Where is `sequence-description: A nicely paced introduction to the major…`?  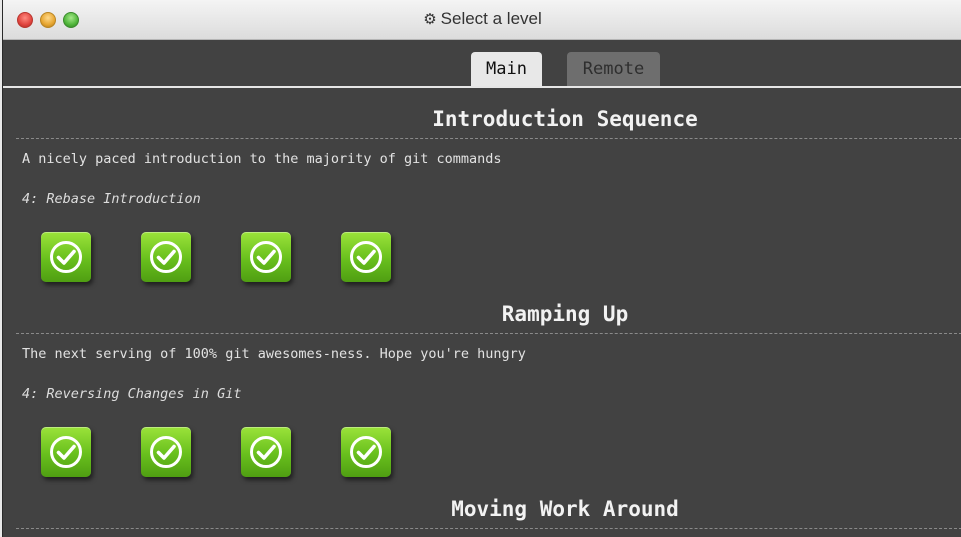
sequence-description: A nicely paced introduction to the major… is located at coordinates (262, 159).